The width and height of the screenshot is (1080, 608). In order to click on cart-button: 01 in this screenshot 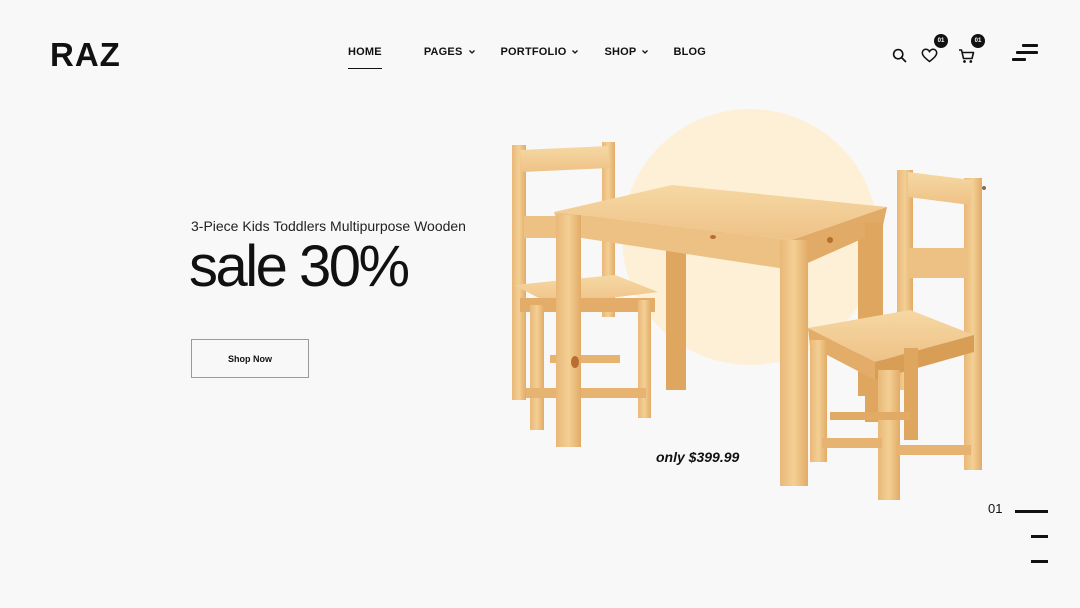, I will do `click(971, 49)`.